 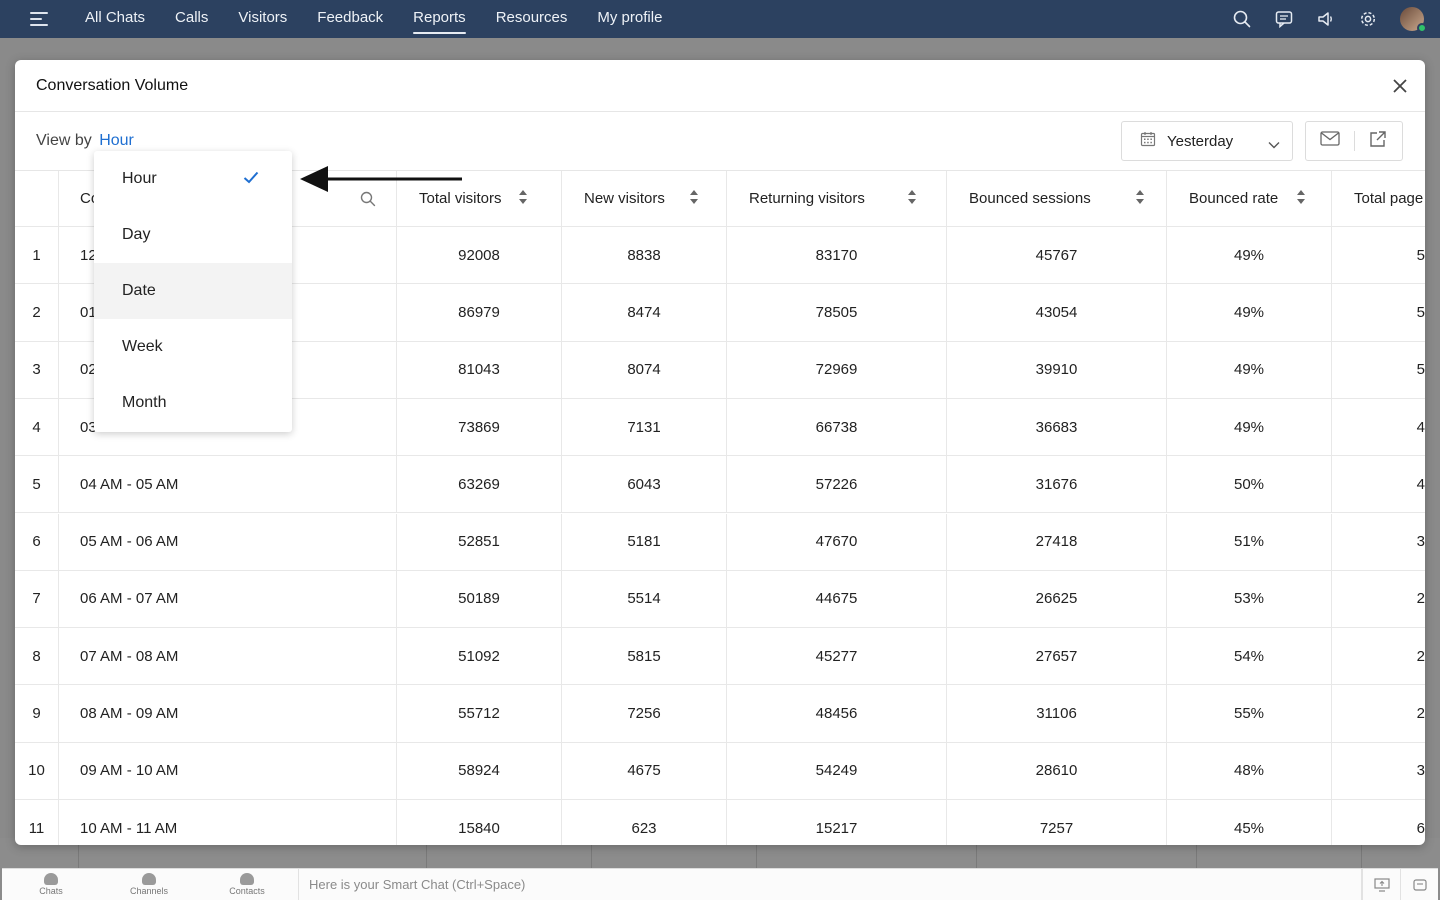 I want to click on nav-reports: Reports, so click(x=439, y=19).